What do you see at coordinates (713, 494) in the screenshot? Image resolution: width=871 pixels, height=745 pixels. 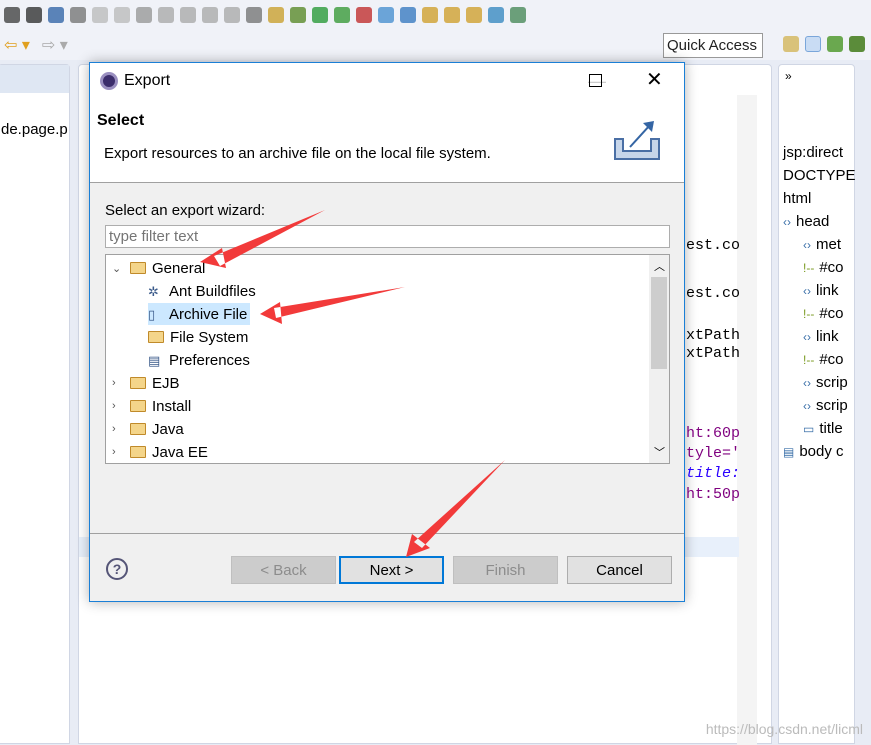 I see `code-line: ht:50p` at bounding box center [713, 494].